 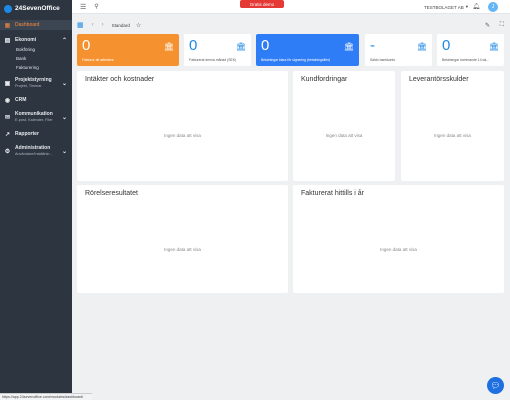 What do you see at coordinates (452, 126) in the screenshot?
I see `widget-payables: Leverantörsskulder Ingen data att visa` at bounding box center [452, 126].